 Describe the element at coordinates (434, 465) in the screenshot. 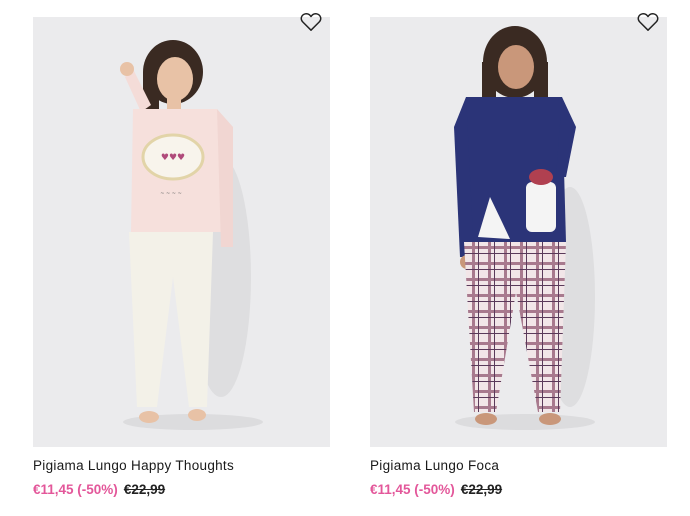

I see `product-name: Pigiama Lungo Foca` at that location.